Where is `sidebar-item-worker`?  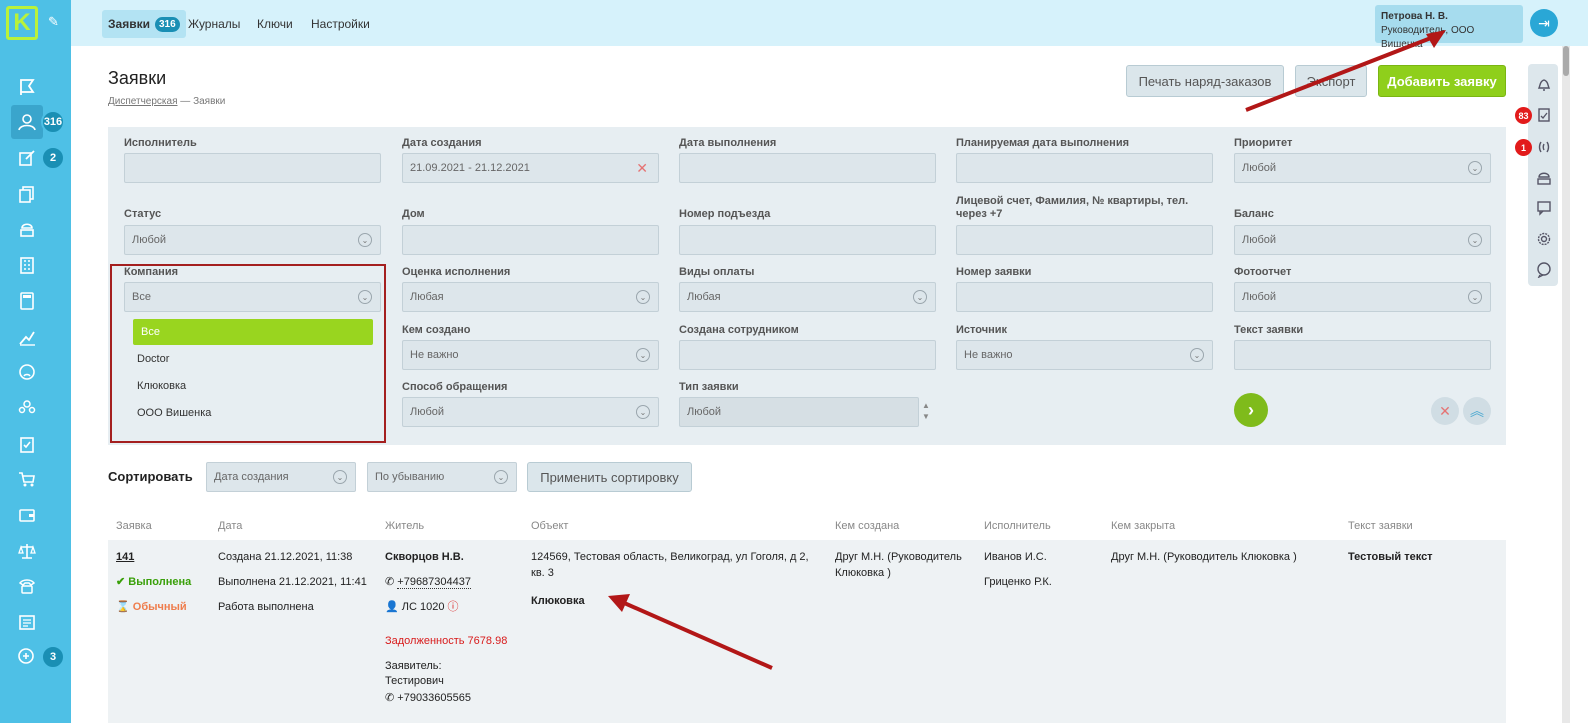 sidebar-item-worker is located at coordinates (35, 229).